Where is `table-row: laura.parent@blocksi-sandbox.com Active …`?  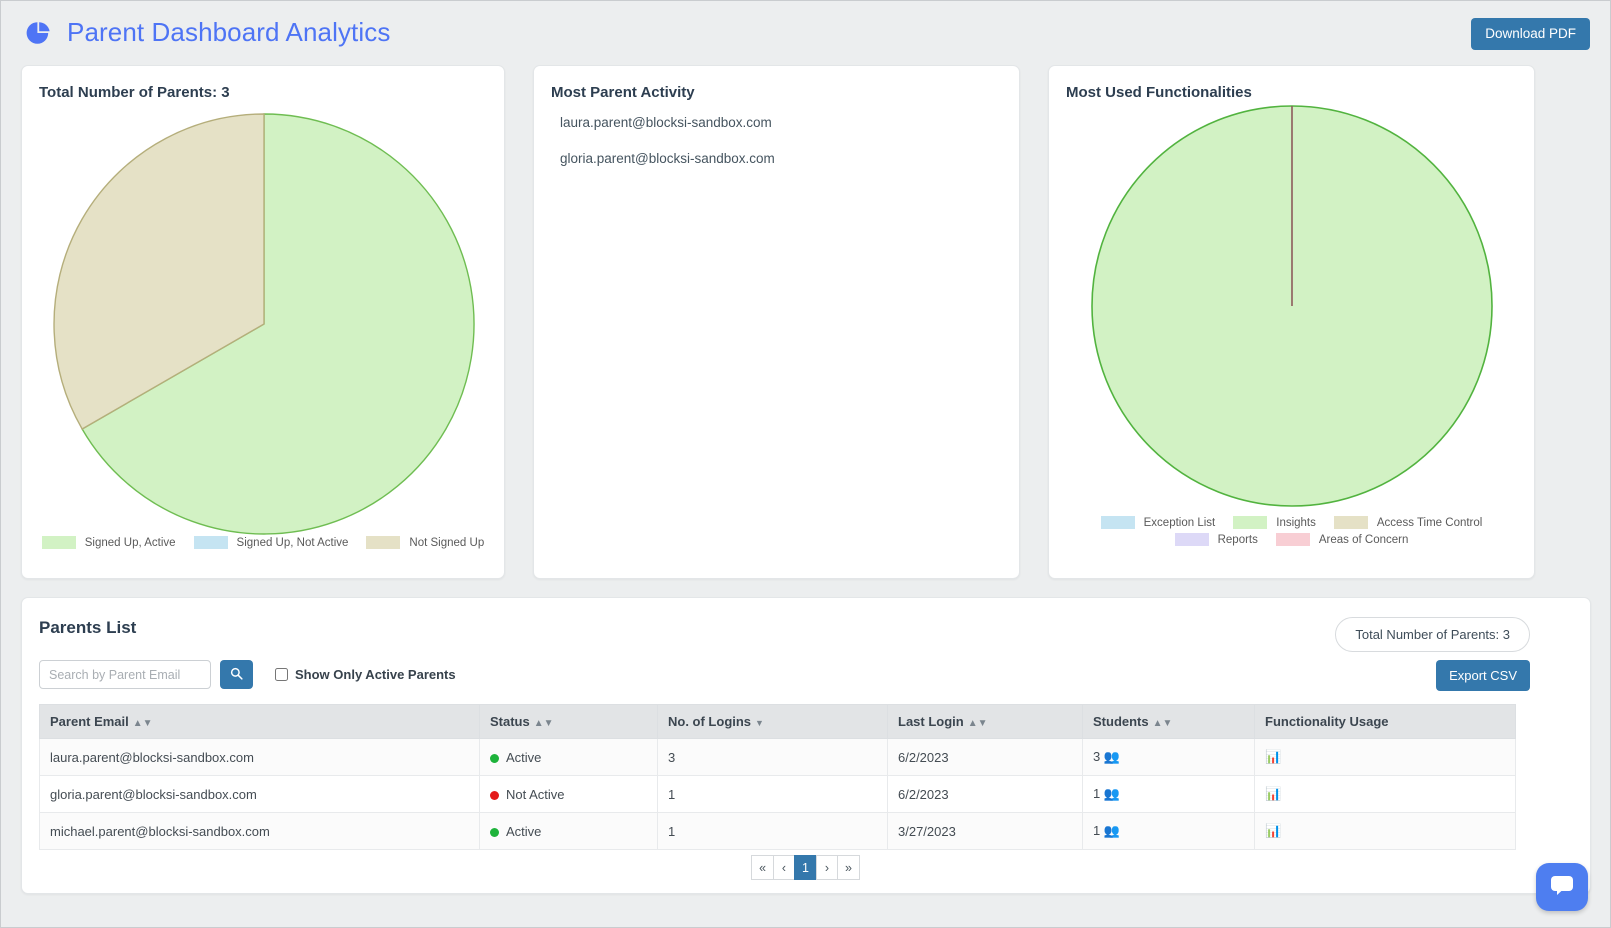 table-row: laura.parent@blocksi-sandbox.com Active … is located at coordinates (777, 757).